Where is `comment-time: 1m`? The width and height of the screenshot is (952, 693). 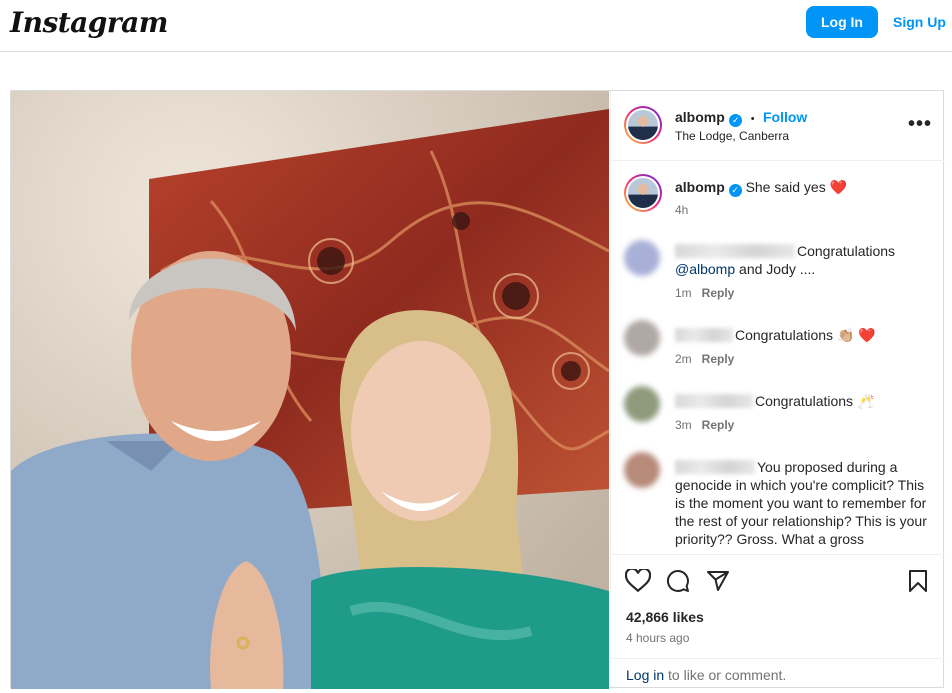 comment-time: 1m is located at coordinates (683, 293).